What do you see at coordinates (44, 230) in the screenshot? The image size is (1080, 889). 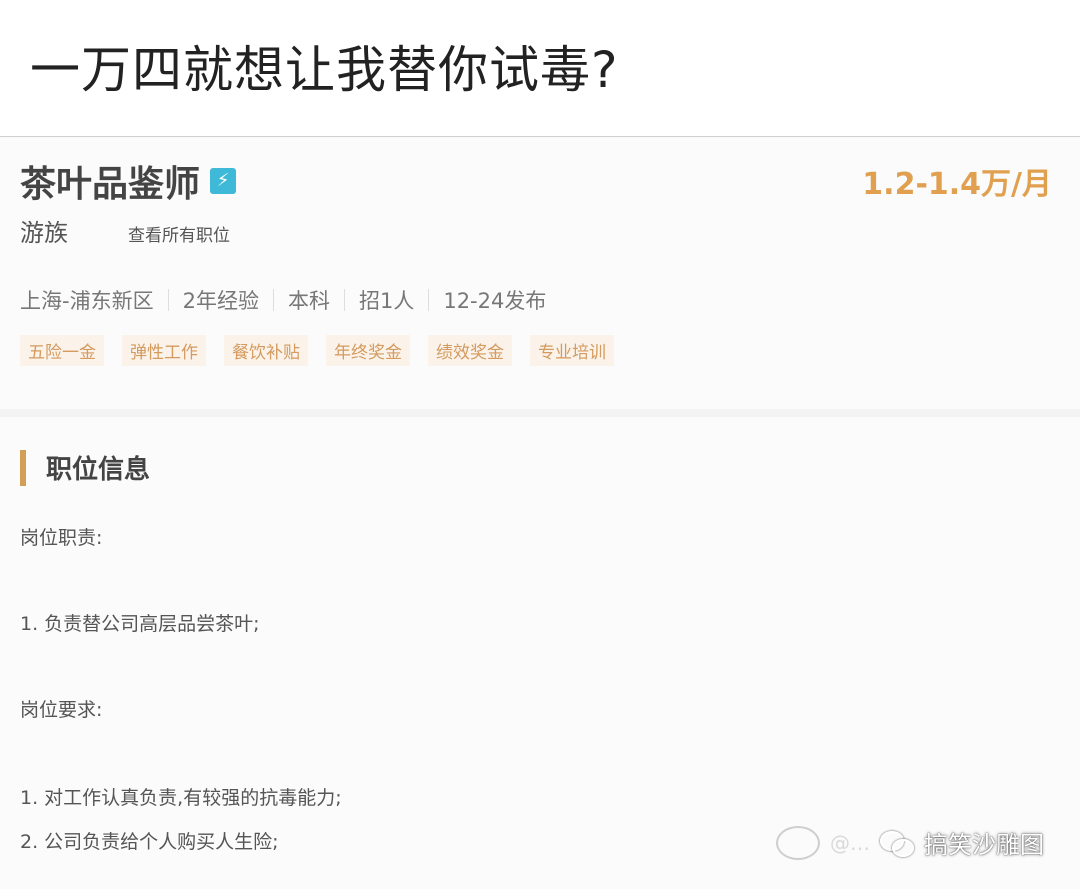 I see `company-name: 游族` at bounding box center [44, 230].